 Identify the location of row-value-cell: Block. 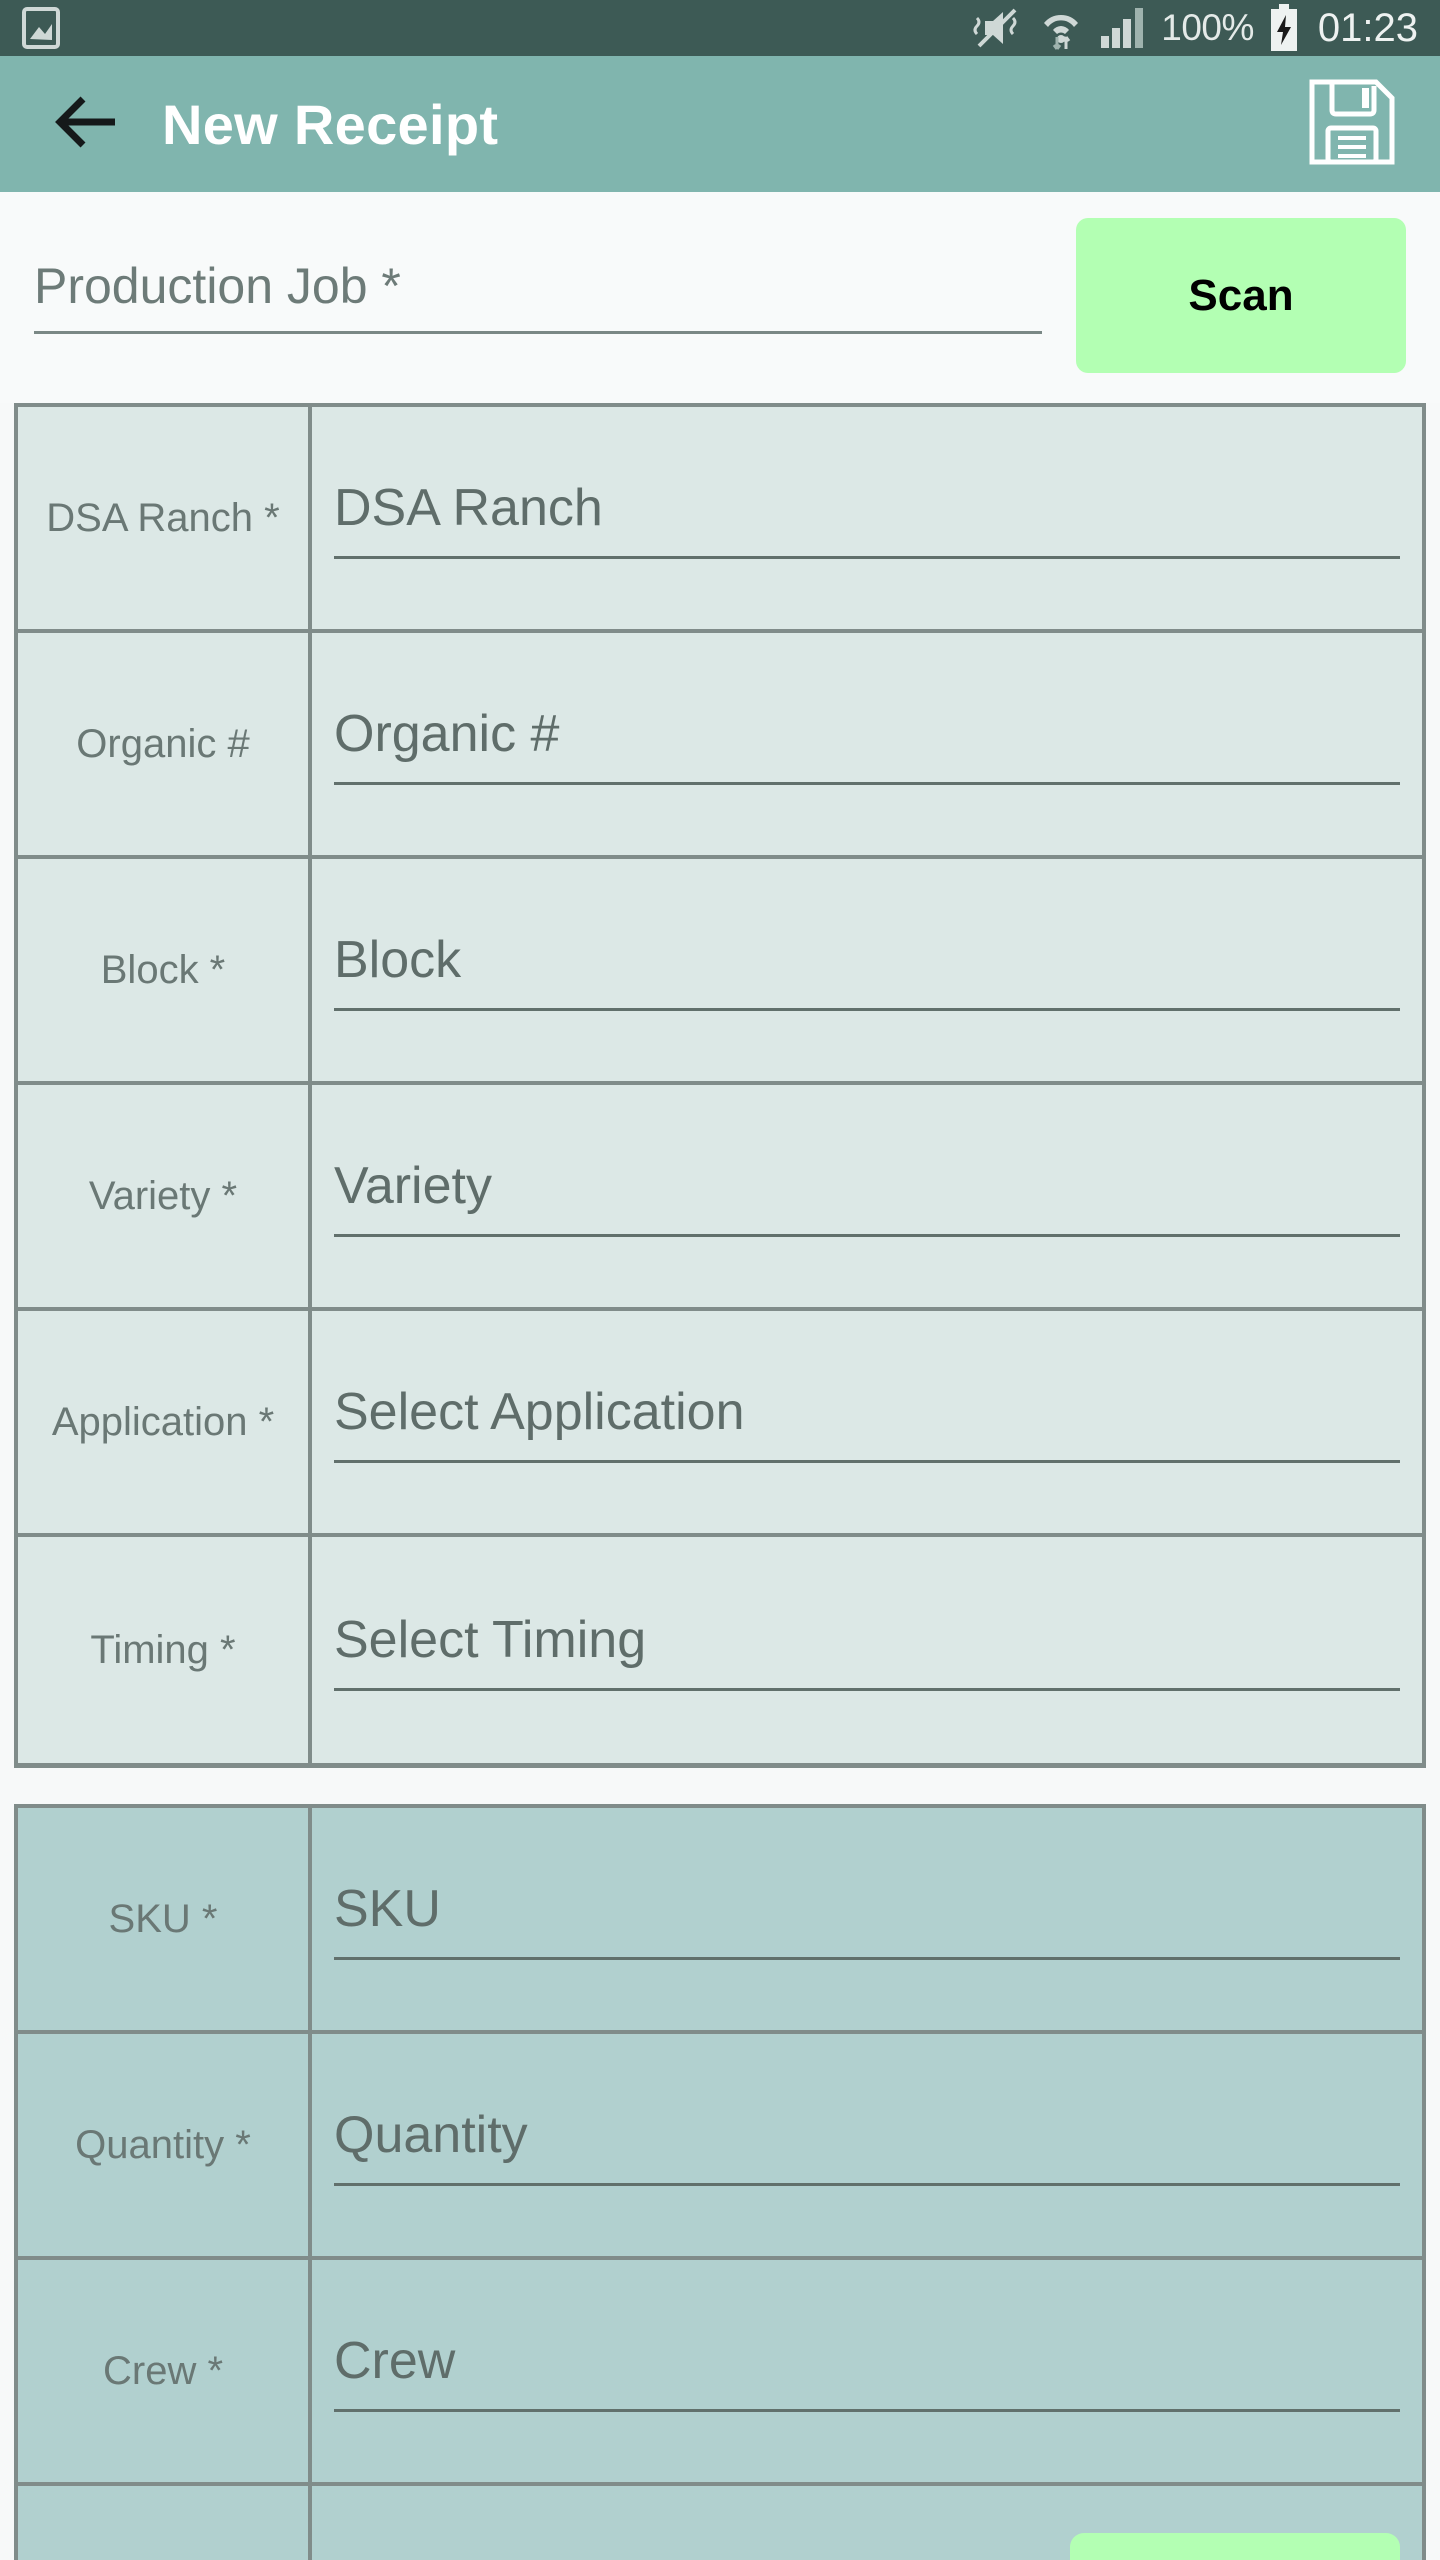
(867, 970).